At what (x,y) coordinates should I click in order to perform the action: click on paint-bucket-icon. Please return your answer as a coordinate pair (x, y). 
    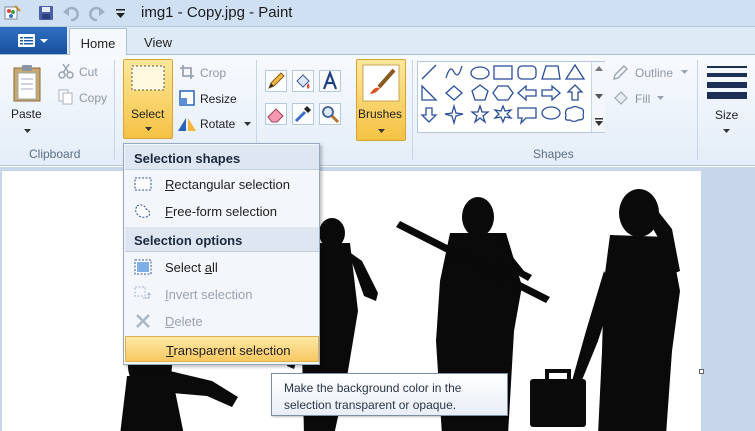
    Looking at the image, I should click on (303, 81).